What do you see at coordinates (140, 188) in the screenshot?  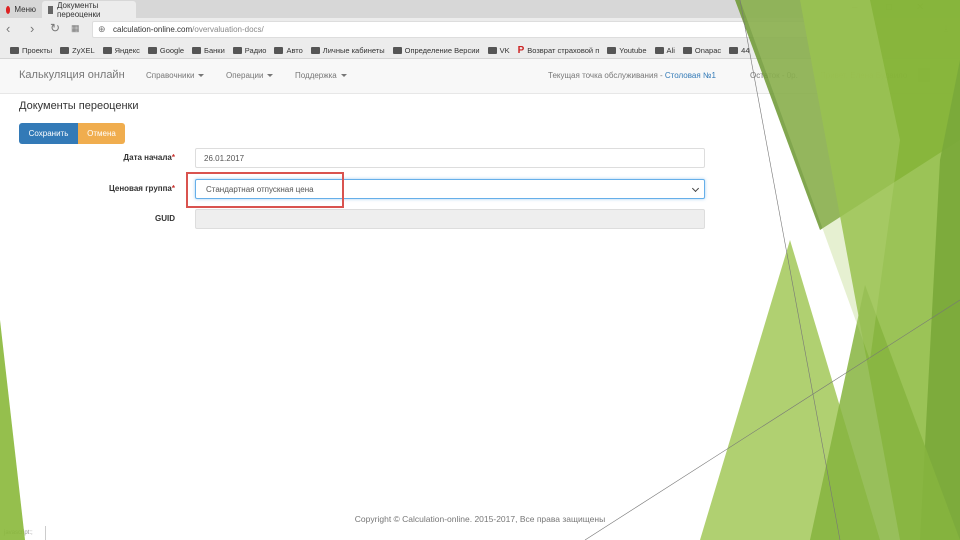 I see `price-group-label-text: Ценовая группа` at bounding box center [140, 188].